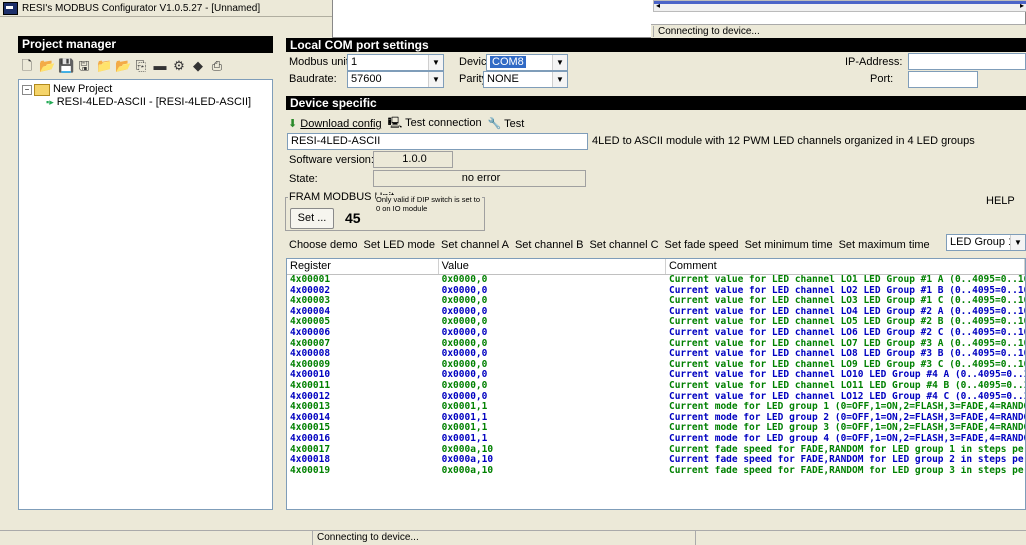  What do you see at coordinates (217, 66) in the screenshot?
I see `print-icon: ⎙` at bounding box center [217, 66].